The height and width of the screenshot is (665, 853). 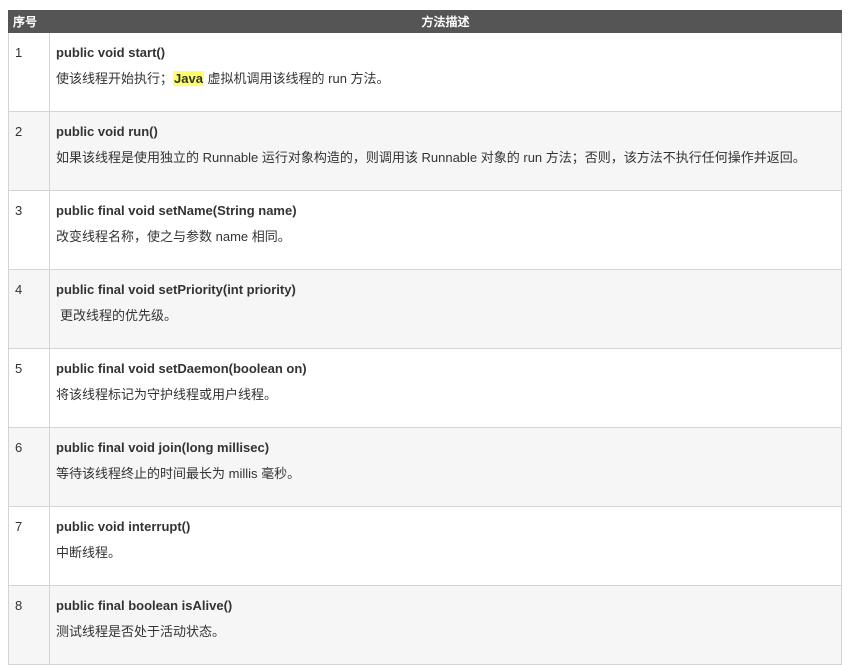 I want to click on method-signature: public void interrupt(), so click(x=123, y=526).